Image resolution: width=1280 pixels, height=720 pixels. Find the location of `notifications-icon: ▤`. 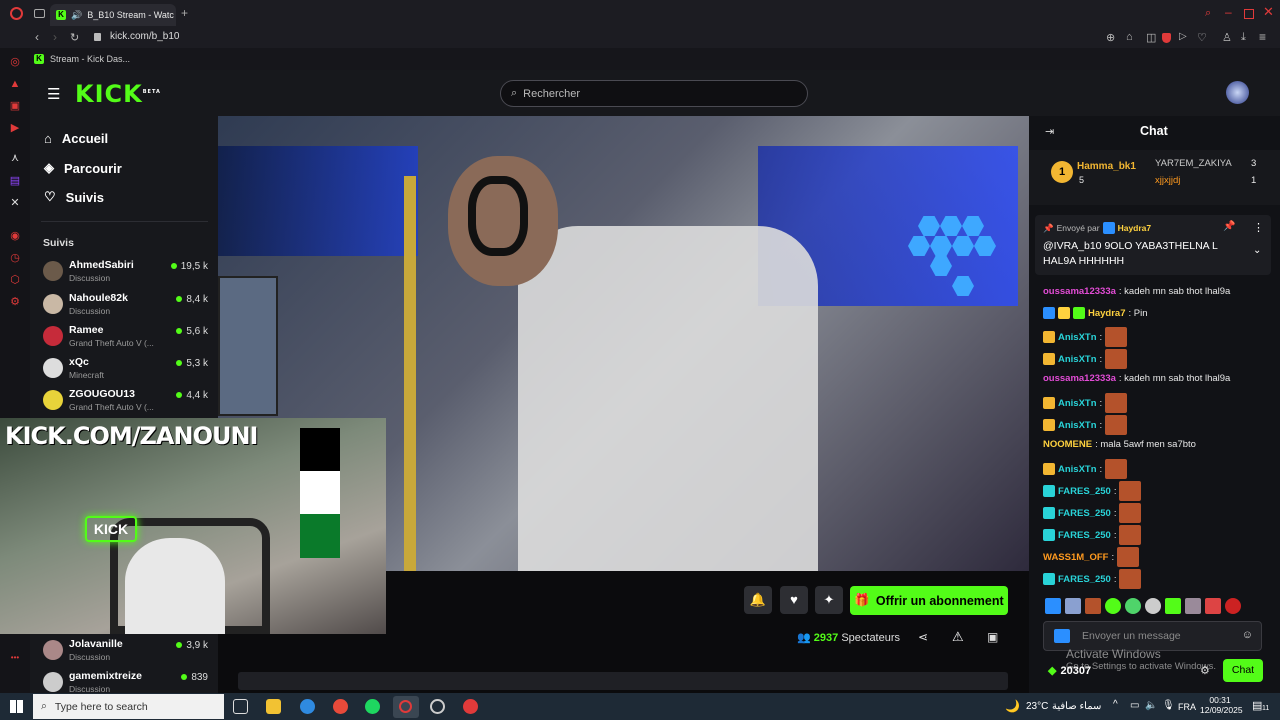

notifications-icon: ▤ is located at coordinates (1257, 705).